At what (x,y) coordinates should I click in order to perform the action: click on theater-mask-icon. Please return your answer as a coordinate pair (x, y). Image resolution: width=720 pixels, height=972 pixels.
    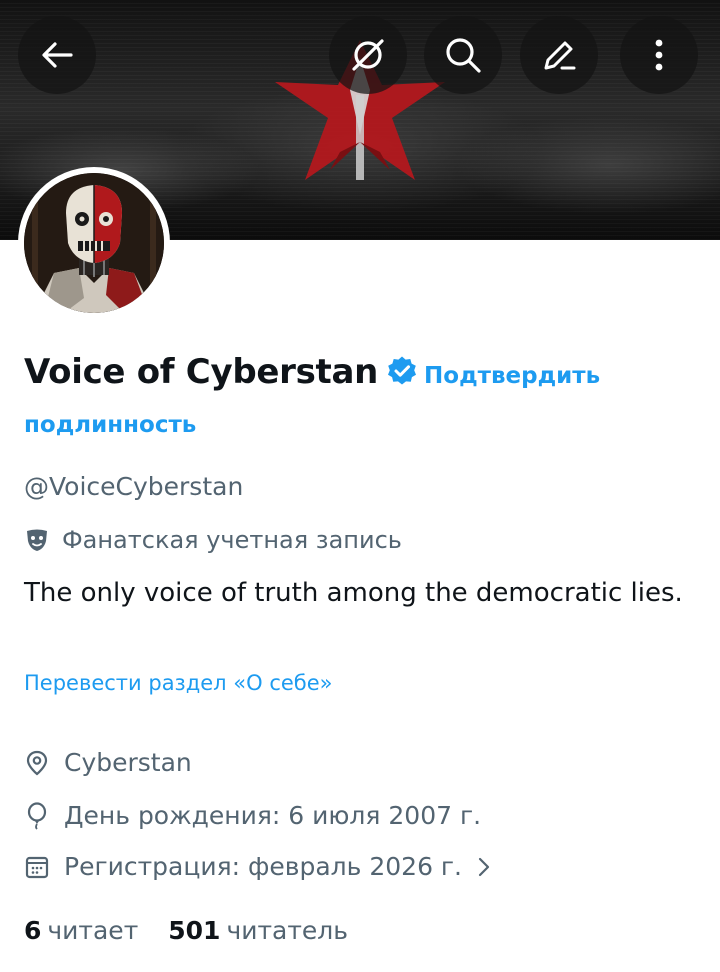
    Looking at the image, I should click on (37, 540).